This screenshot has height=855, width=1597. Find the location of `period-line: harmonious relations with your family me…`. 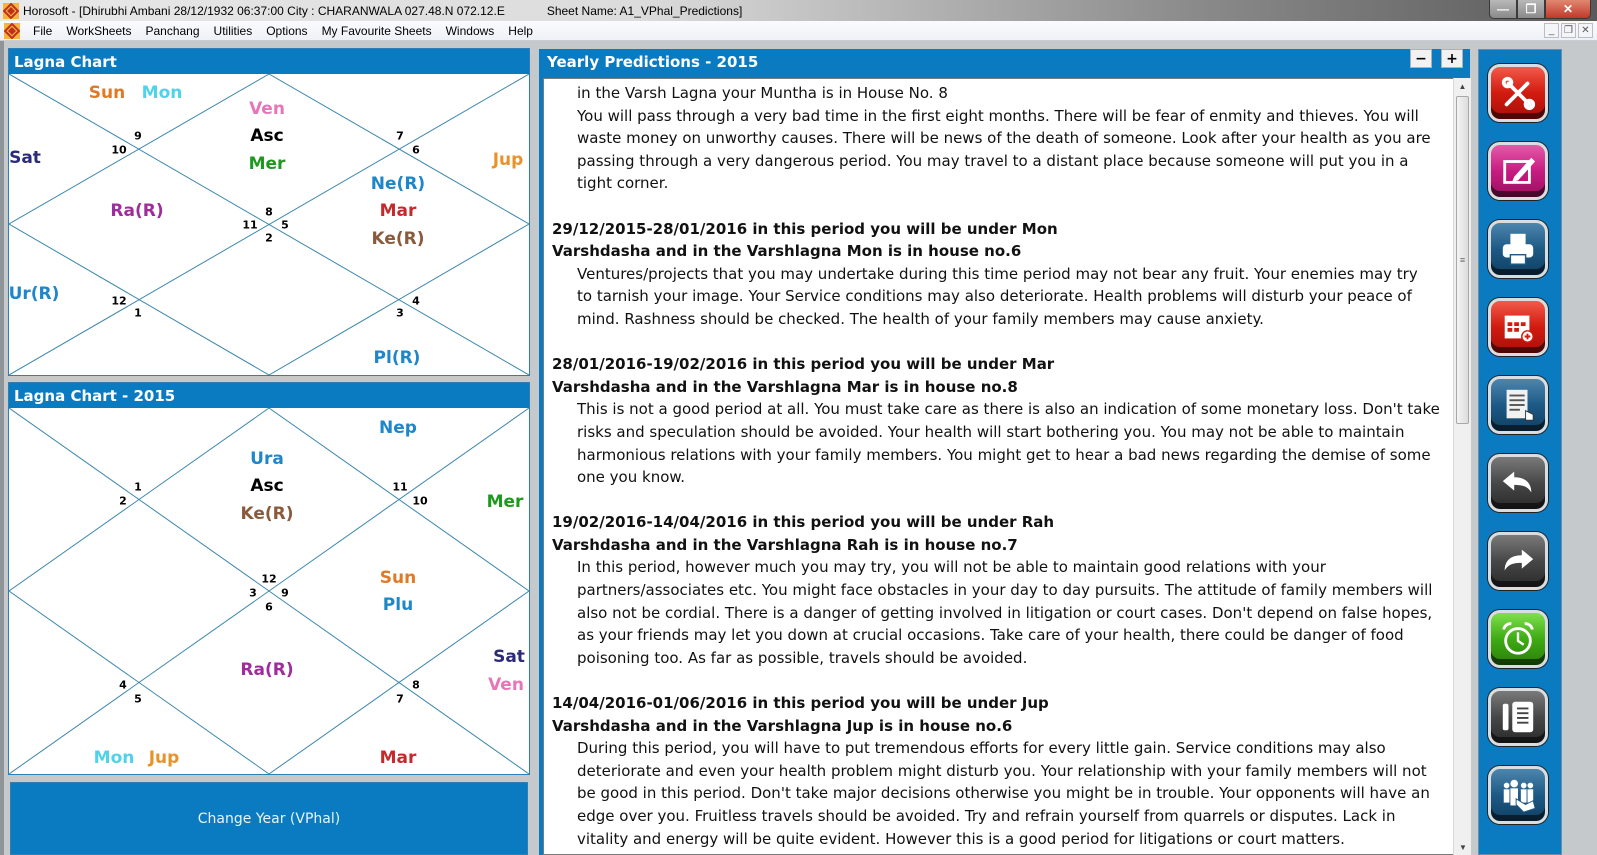

period-line: harmonious relations with your family me… is located at coordinates (1004, 454).